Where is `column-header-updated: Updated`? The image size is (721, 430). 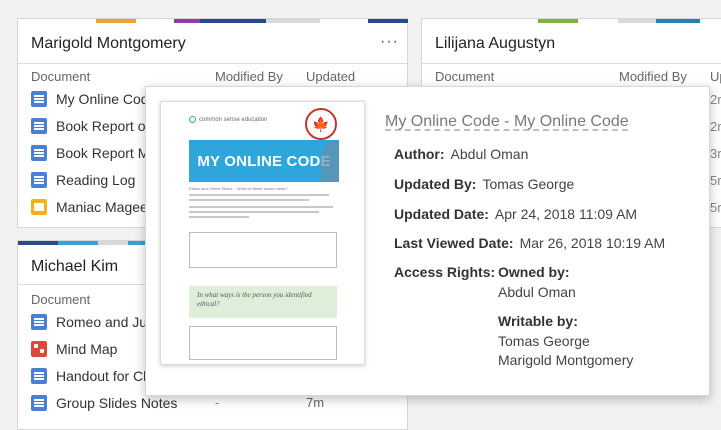
column-header-updated: Updated is located at coordinates (330, 76).